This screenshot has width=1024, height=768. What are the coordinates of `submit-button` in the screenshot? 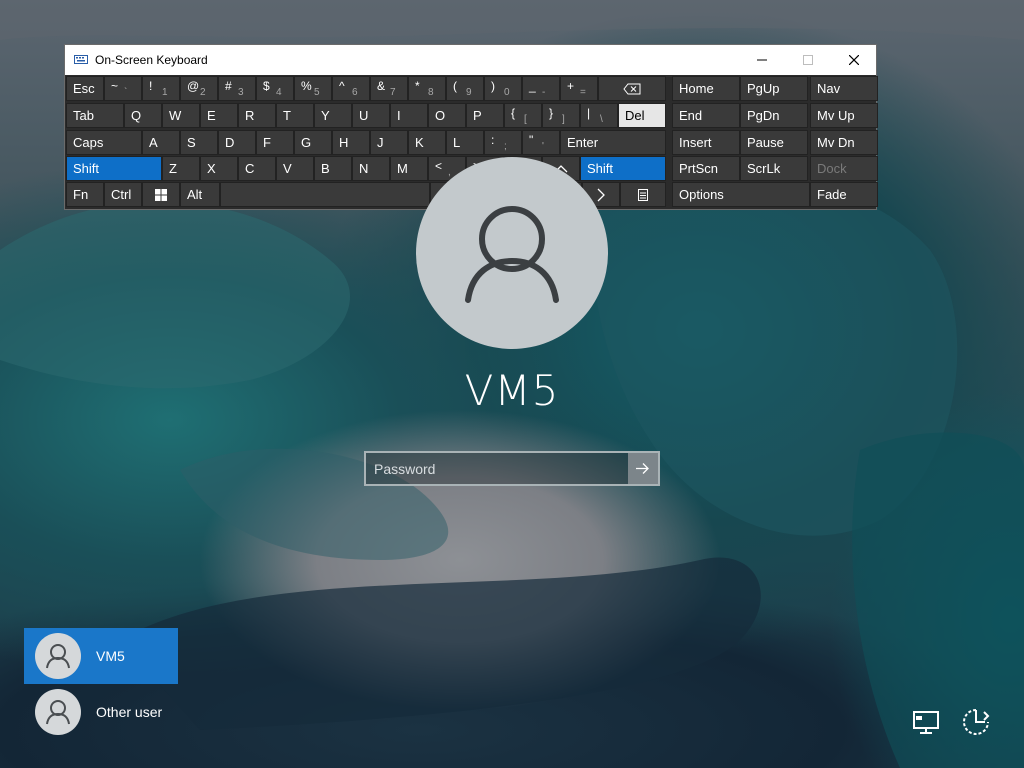 It's located at (643, 468).